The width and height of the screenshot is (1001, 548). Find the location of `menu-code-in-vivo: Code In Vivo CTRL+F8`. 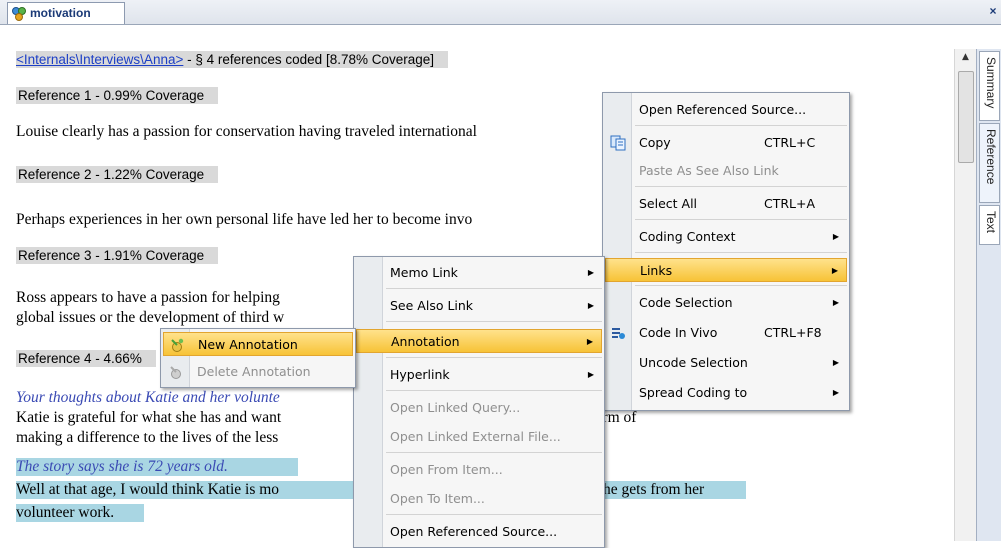

menu-code-in-vivo: Code In Vivo CTRL+F8 is located at coordinates (726, 333).